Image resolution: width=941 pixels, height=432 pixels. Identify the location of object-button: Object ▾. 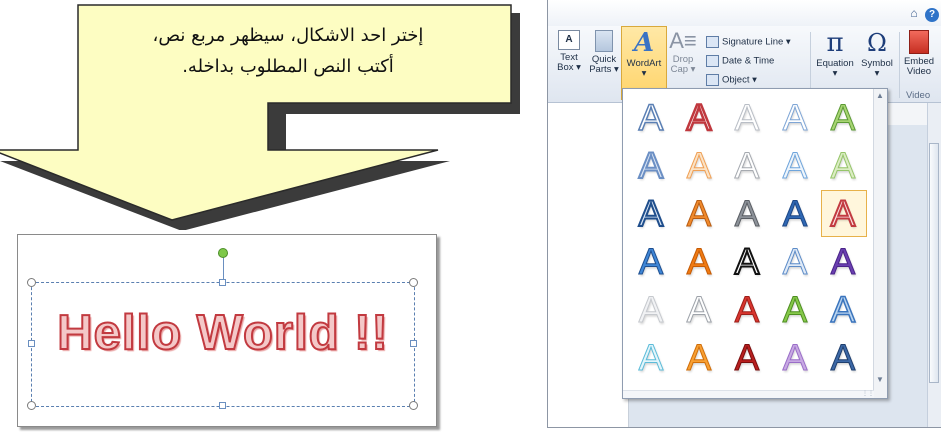
(731, 80).